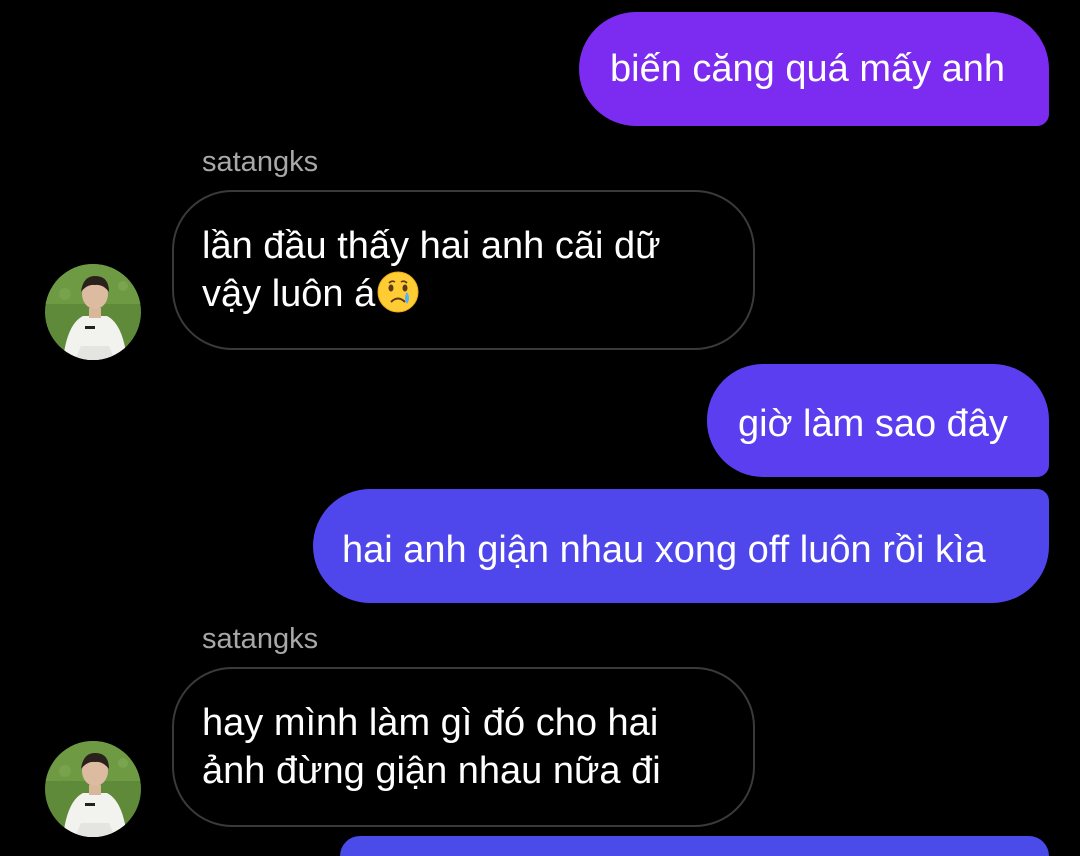  What do you see at coordinates (430, 723) in the screenshot?
I see `message-text-line: hay mình làm gì đó cho hai` at bounding box center [430, 723].